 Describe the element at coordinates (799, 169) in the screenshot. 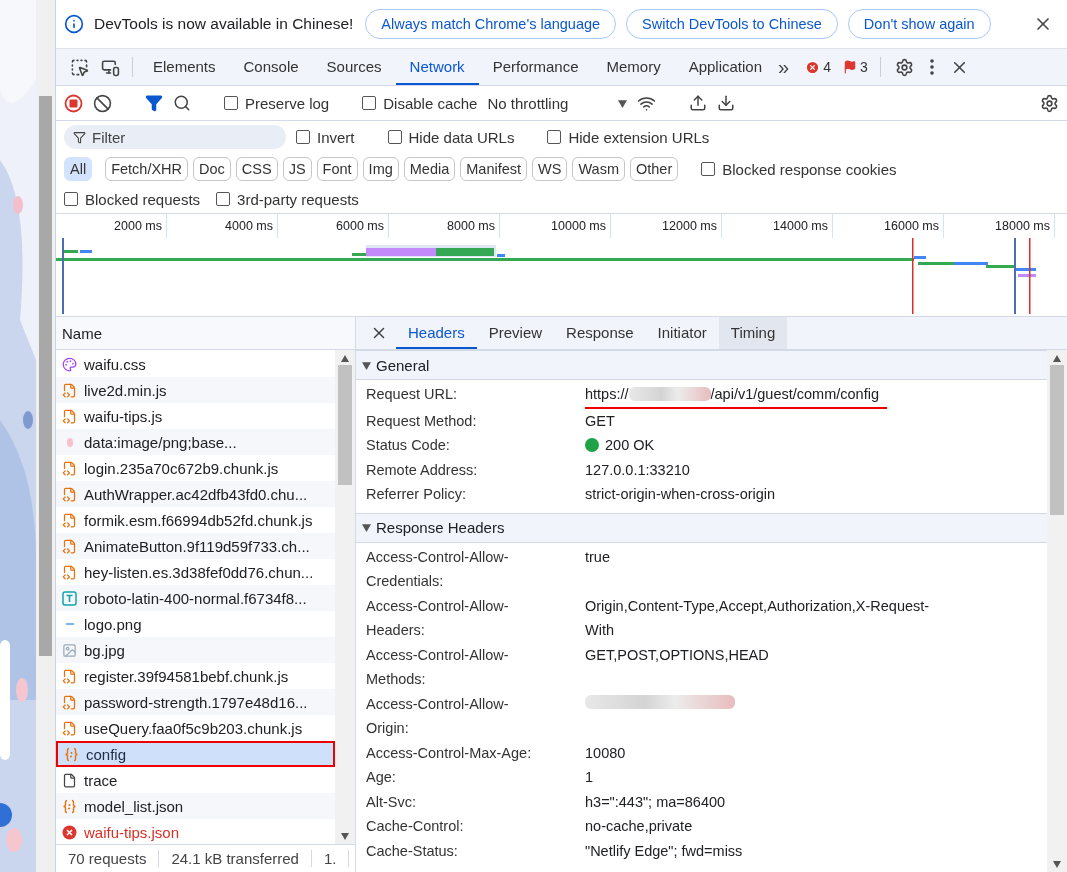

I see `blocked-cookies-checkbox: Blocked response cookies` at that location.